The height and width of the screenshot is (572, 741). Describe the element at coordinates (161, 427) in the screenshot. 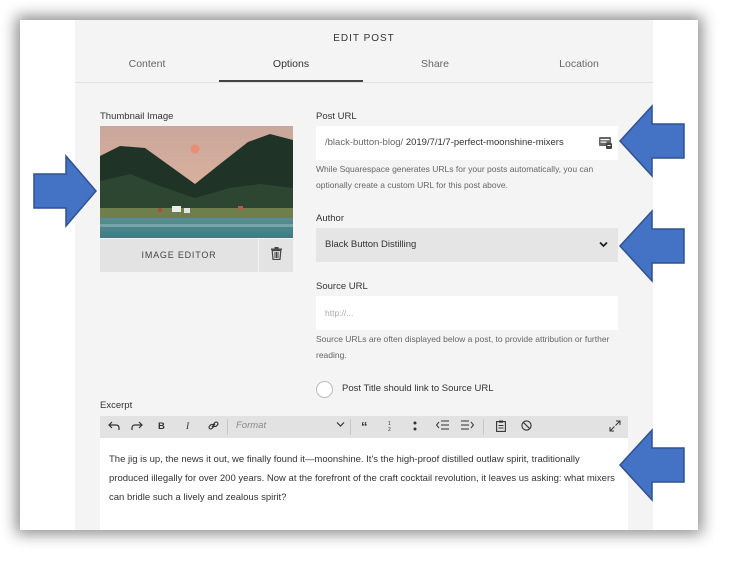

I see `bold-icon: B` at that location.